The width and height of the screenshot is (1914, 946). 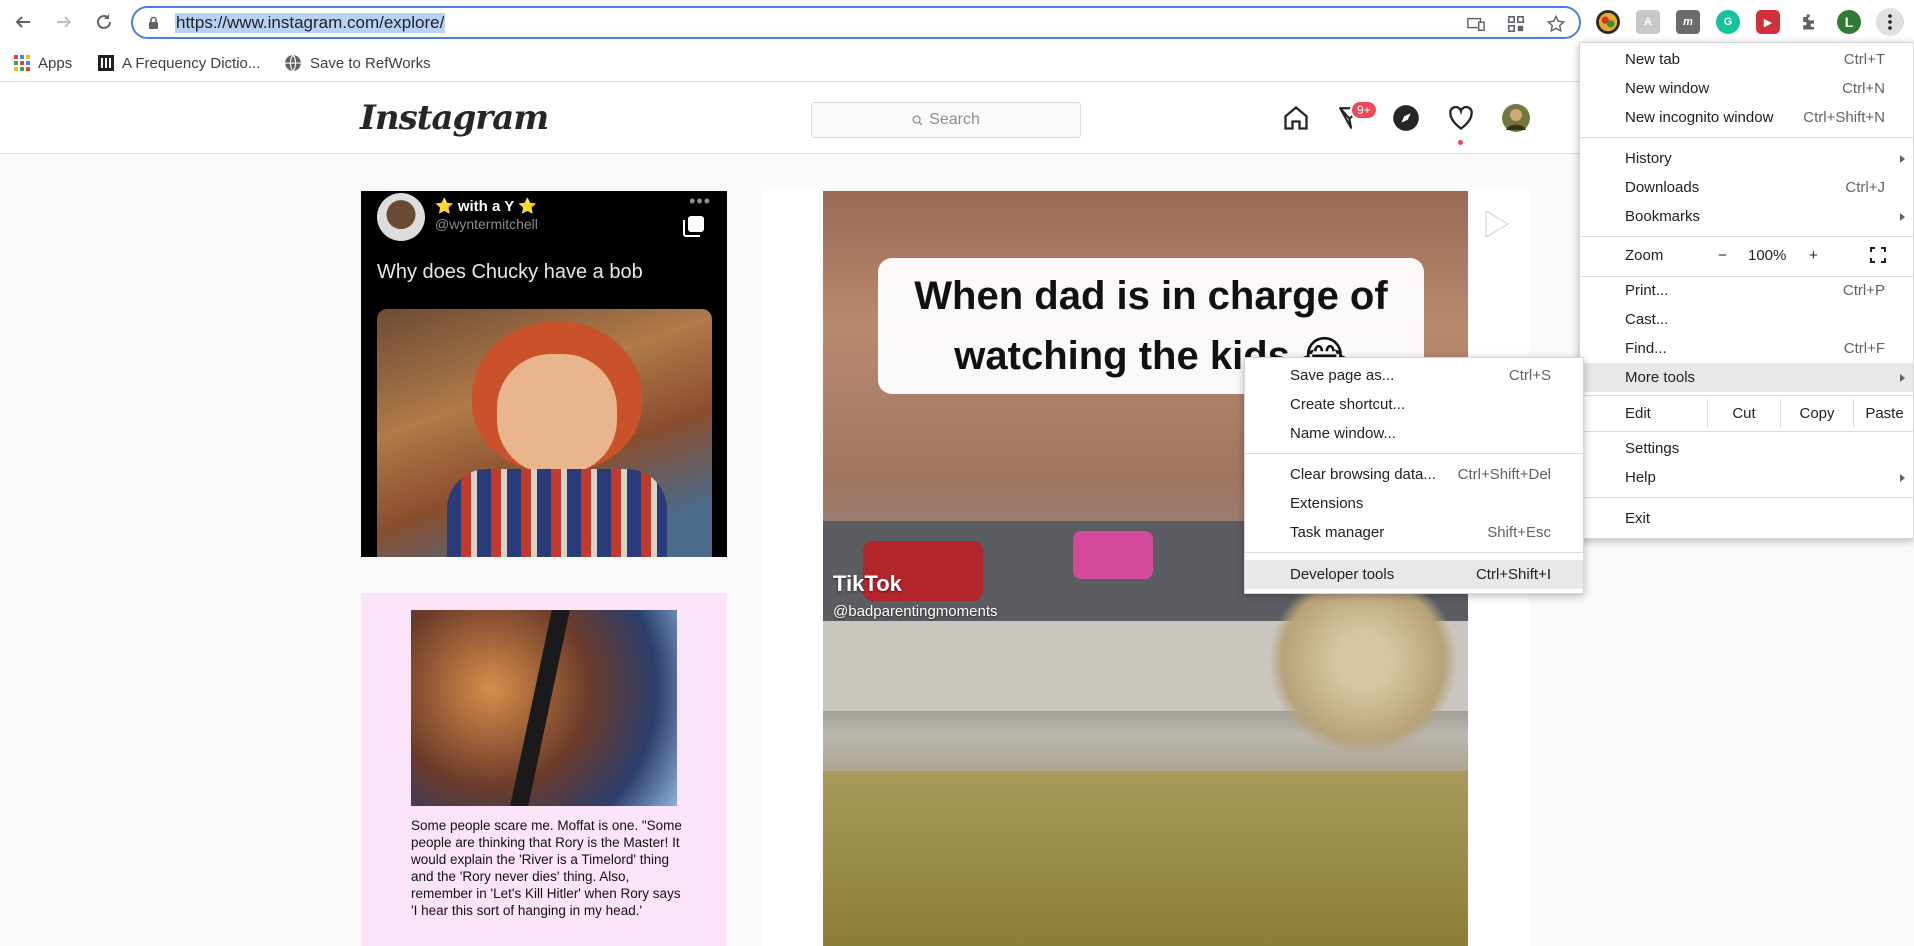 What do you see at coordinates (1516, 118) in the screenshot?
I see `profile-avatar-icon` at bounding box center [1516, 118].